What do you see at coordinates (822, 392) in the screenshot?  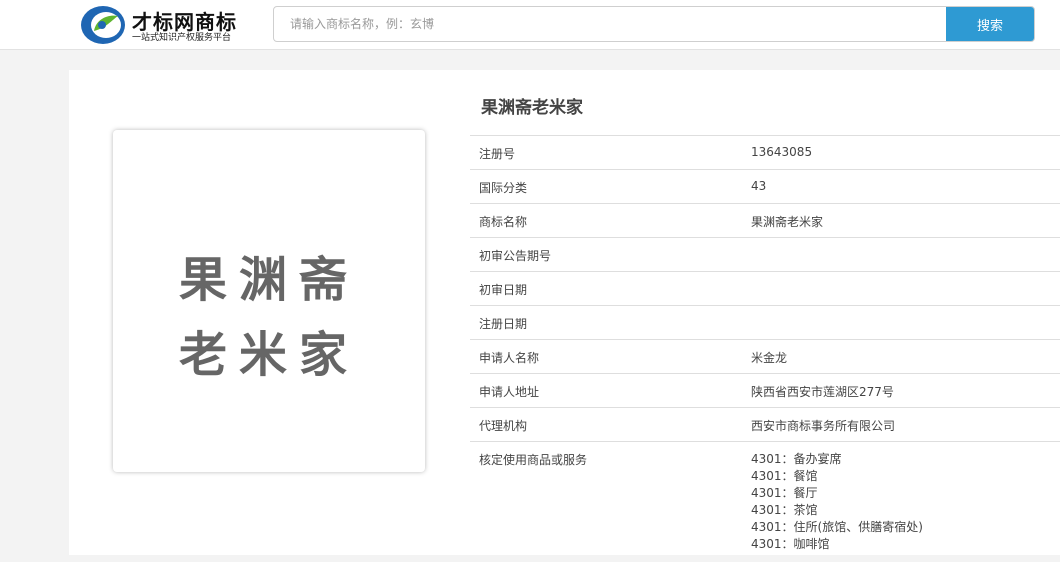 I see `info-value: 陕西省西安市莲湖区277号` at bounding box center [822, 392].